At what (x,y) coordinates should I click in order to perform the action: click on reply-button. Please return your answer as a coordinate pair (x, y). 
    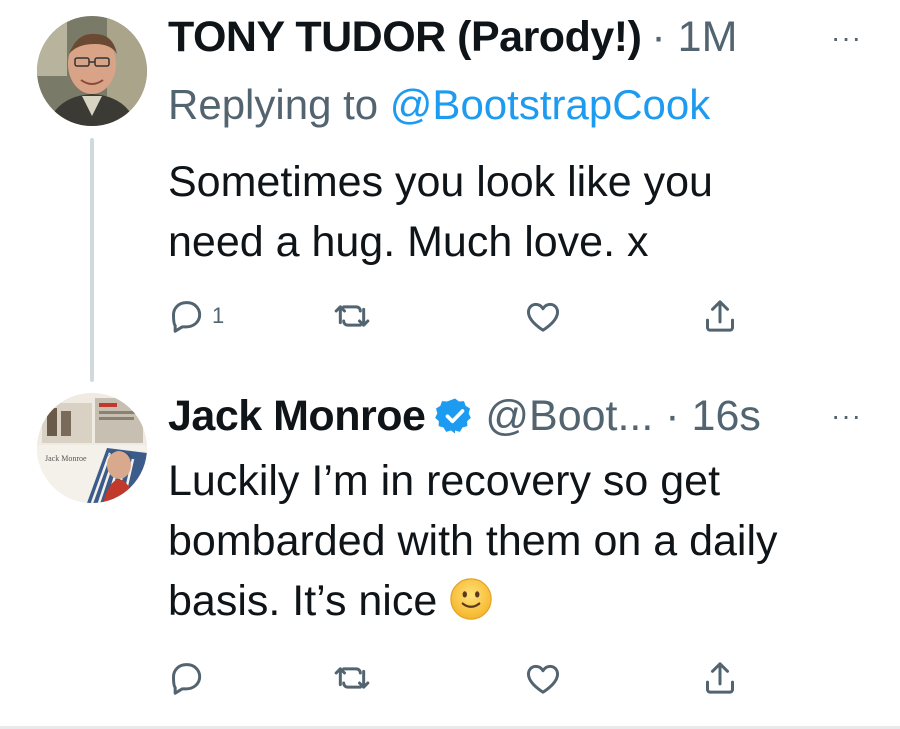
    Looking at the image, I should click on (186, 678).